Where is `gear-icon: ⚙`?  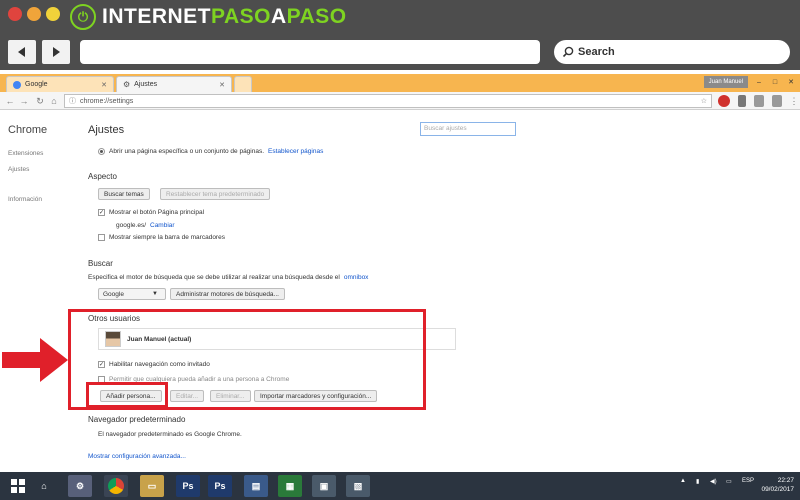 gear-icon: ⚙ is located at coordinates (127, 84).